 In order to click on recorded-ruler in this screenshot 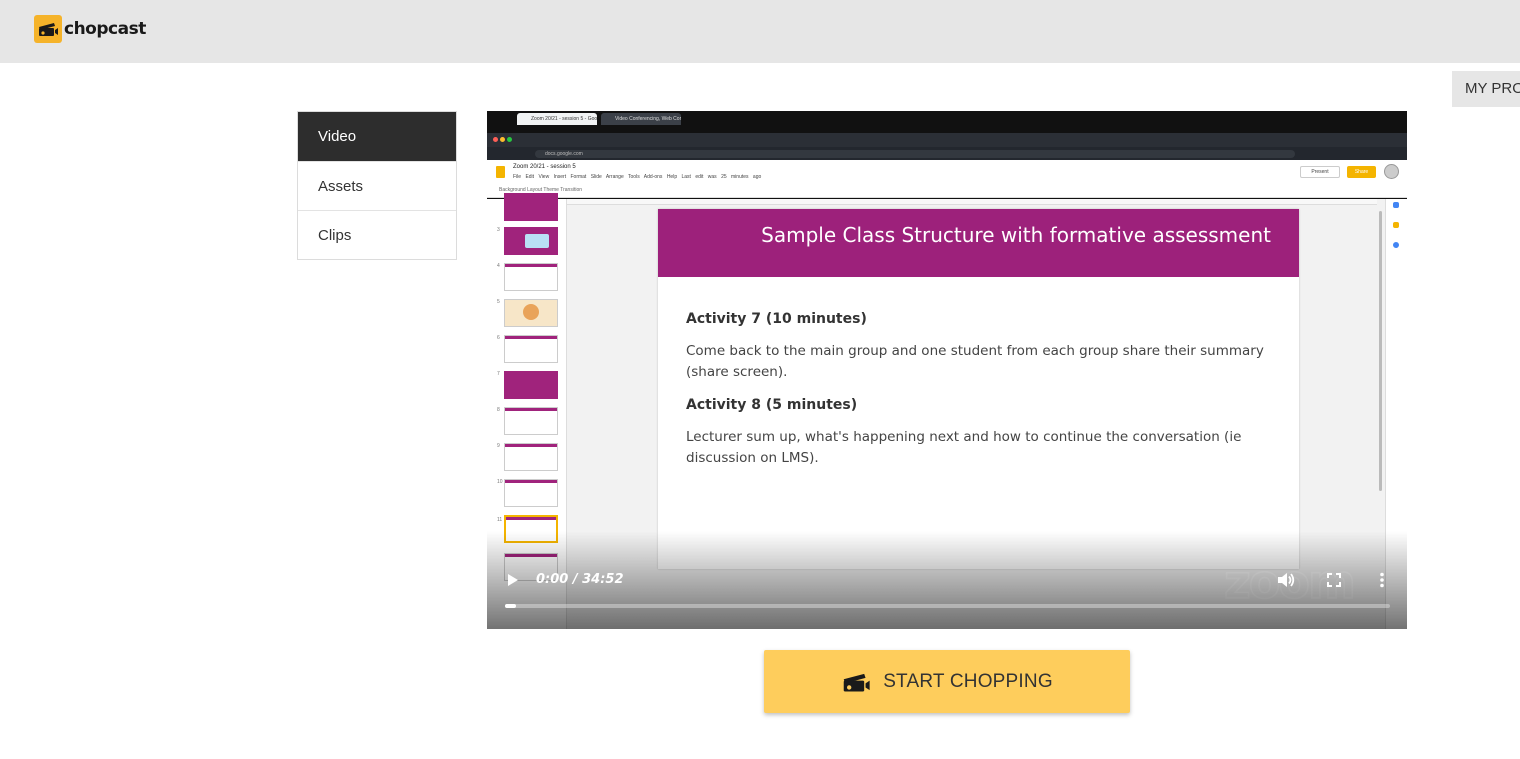, I will do `click(972, 202)`.